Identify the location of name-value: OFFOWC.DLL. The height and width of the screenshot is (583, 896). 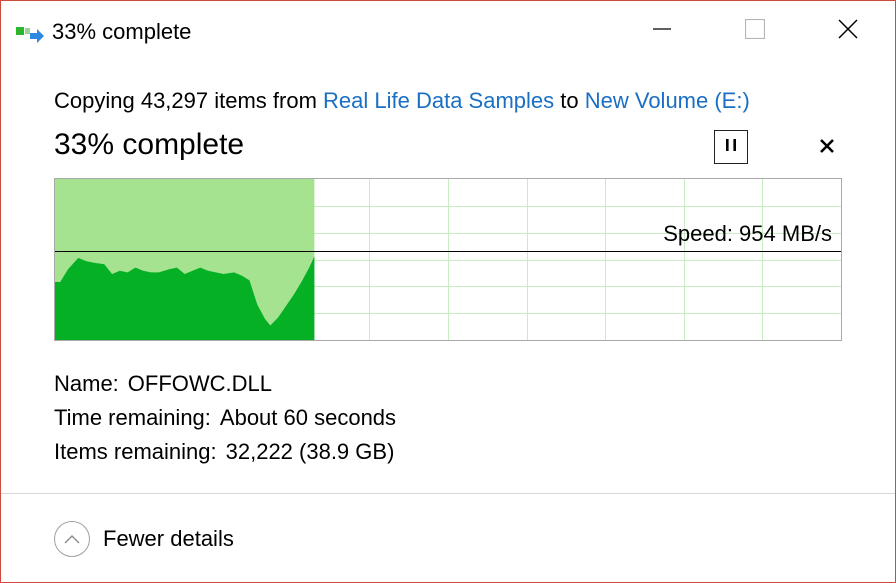
(200, 383).